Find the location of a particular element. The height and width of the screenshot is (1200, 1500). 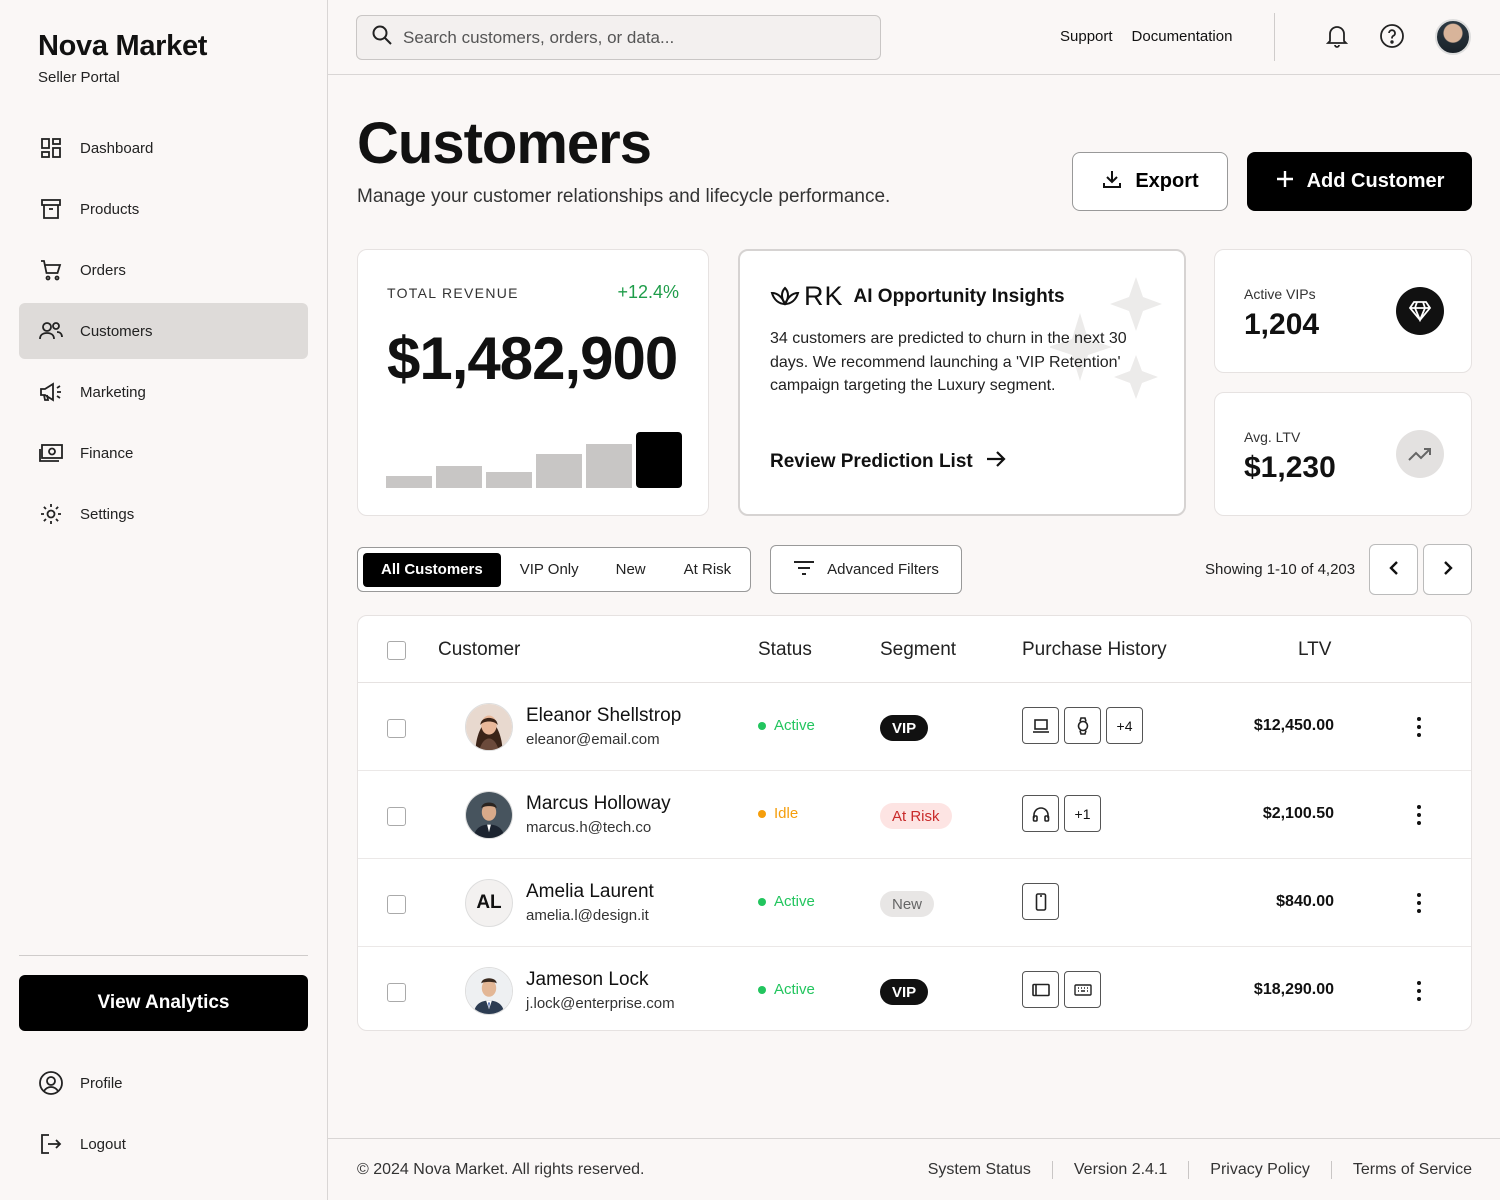

purchase-history is located at coordinates (1040, 901).